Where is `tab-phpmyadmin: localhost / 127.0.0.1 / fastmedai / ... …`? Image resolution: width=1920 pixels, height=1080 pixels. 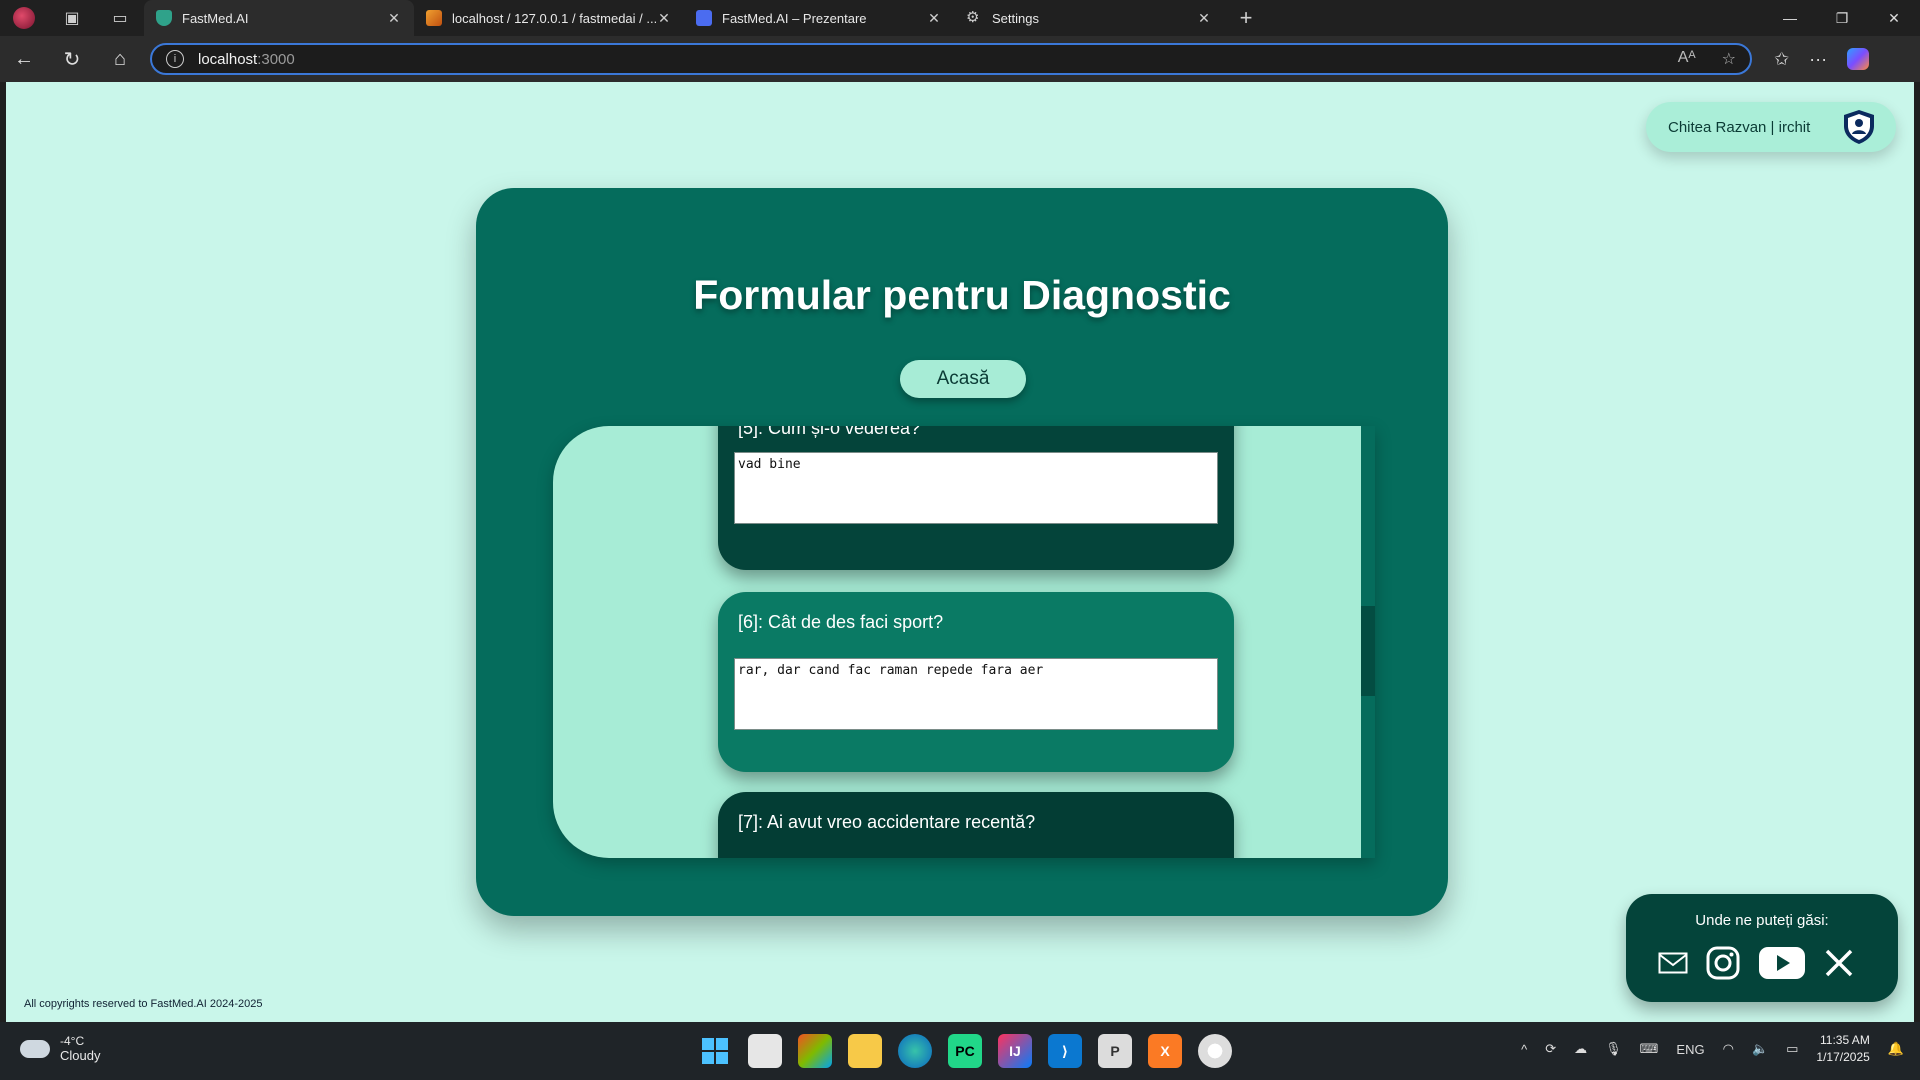 tab-phpmyadmin: localhost / 127.0.0.1 / fastmedai / ... … is located at coordinates (549, 18).